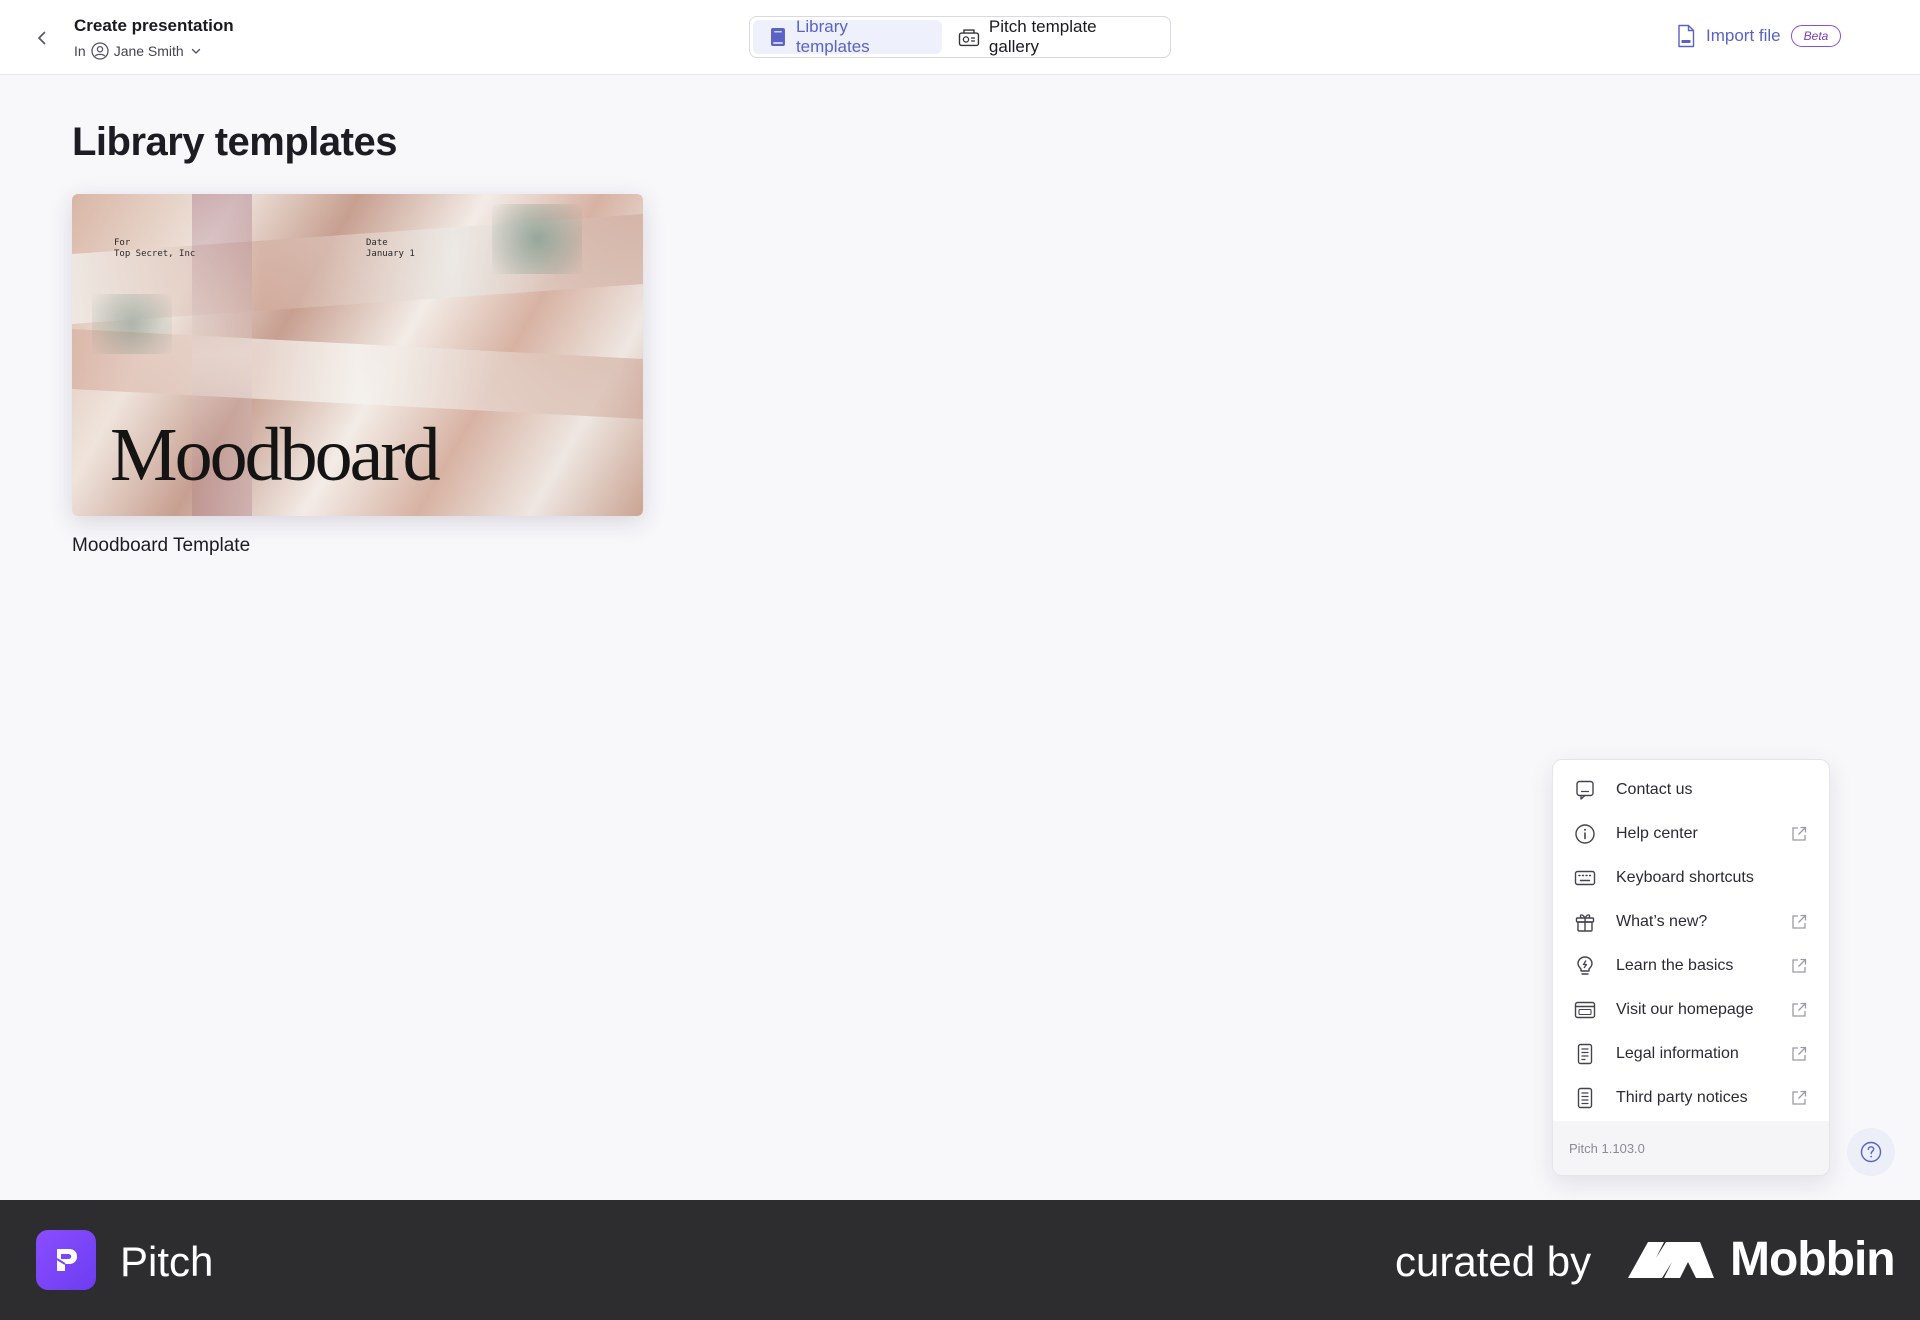  Describe the element at coordinates (122, 243) in the screenshot. I see `preview-for-label: For` at that location.